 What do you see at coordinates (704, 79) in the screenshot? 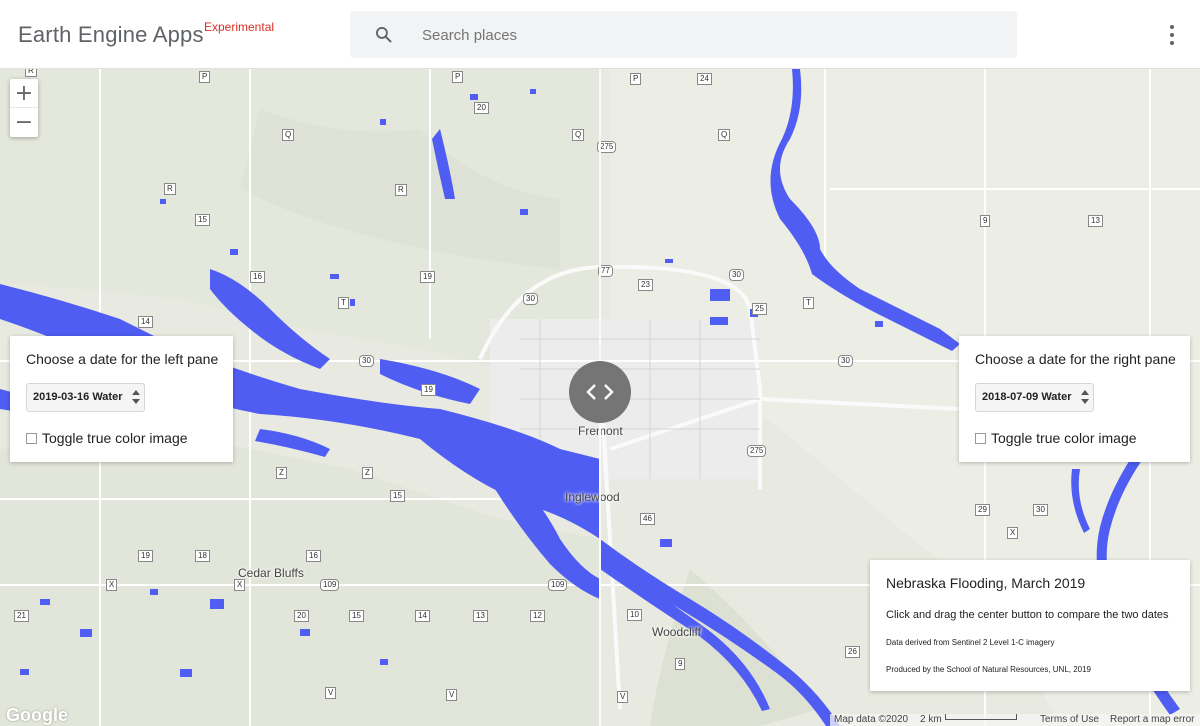
I see `route-shield: 24` at bounding box center [704, 79].